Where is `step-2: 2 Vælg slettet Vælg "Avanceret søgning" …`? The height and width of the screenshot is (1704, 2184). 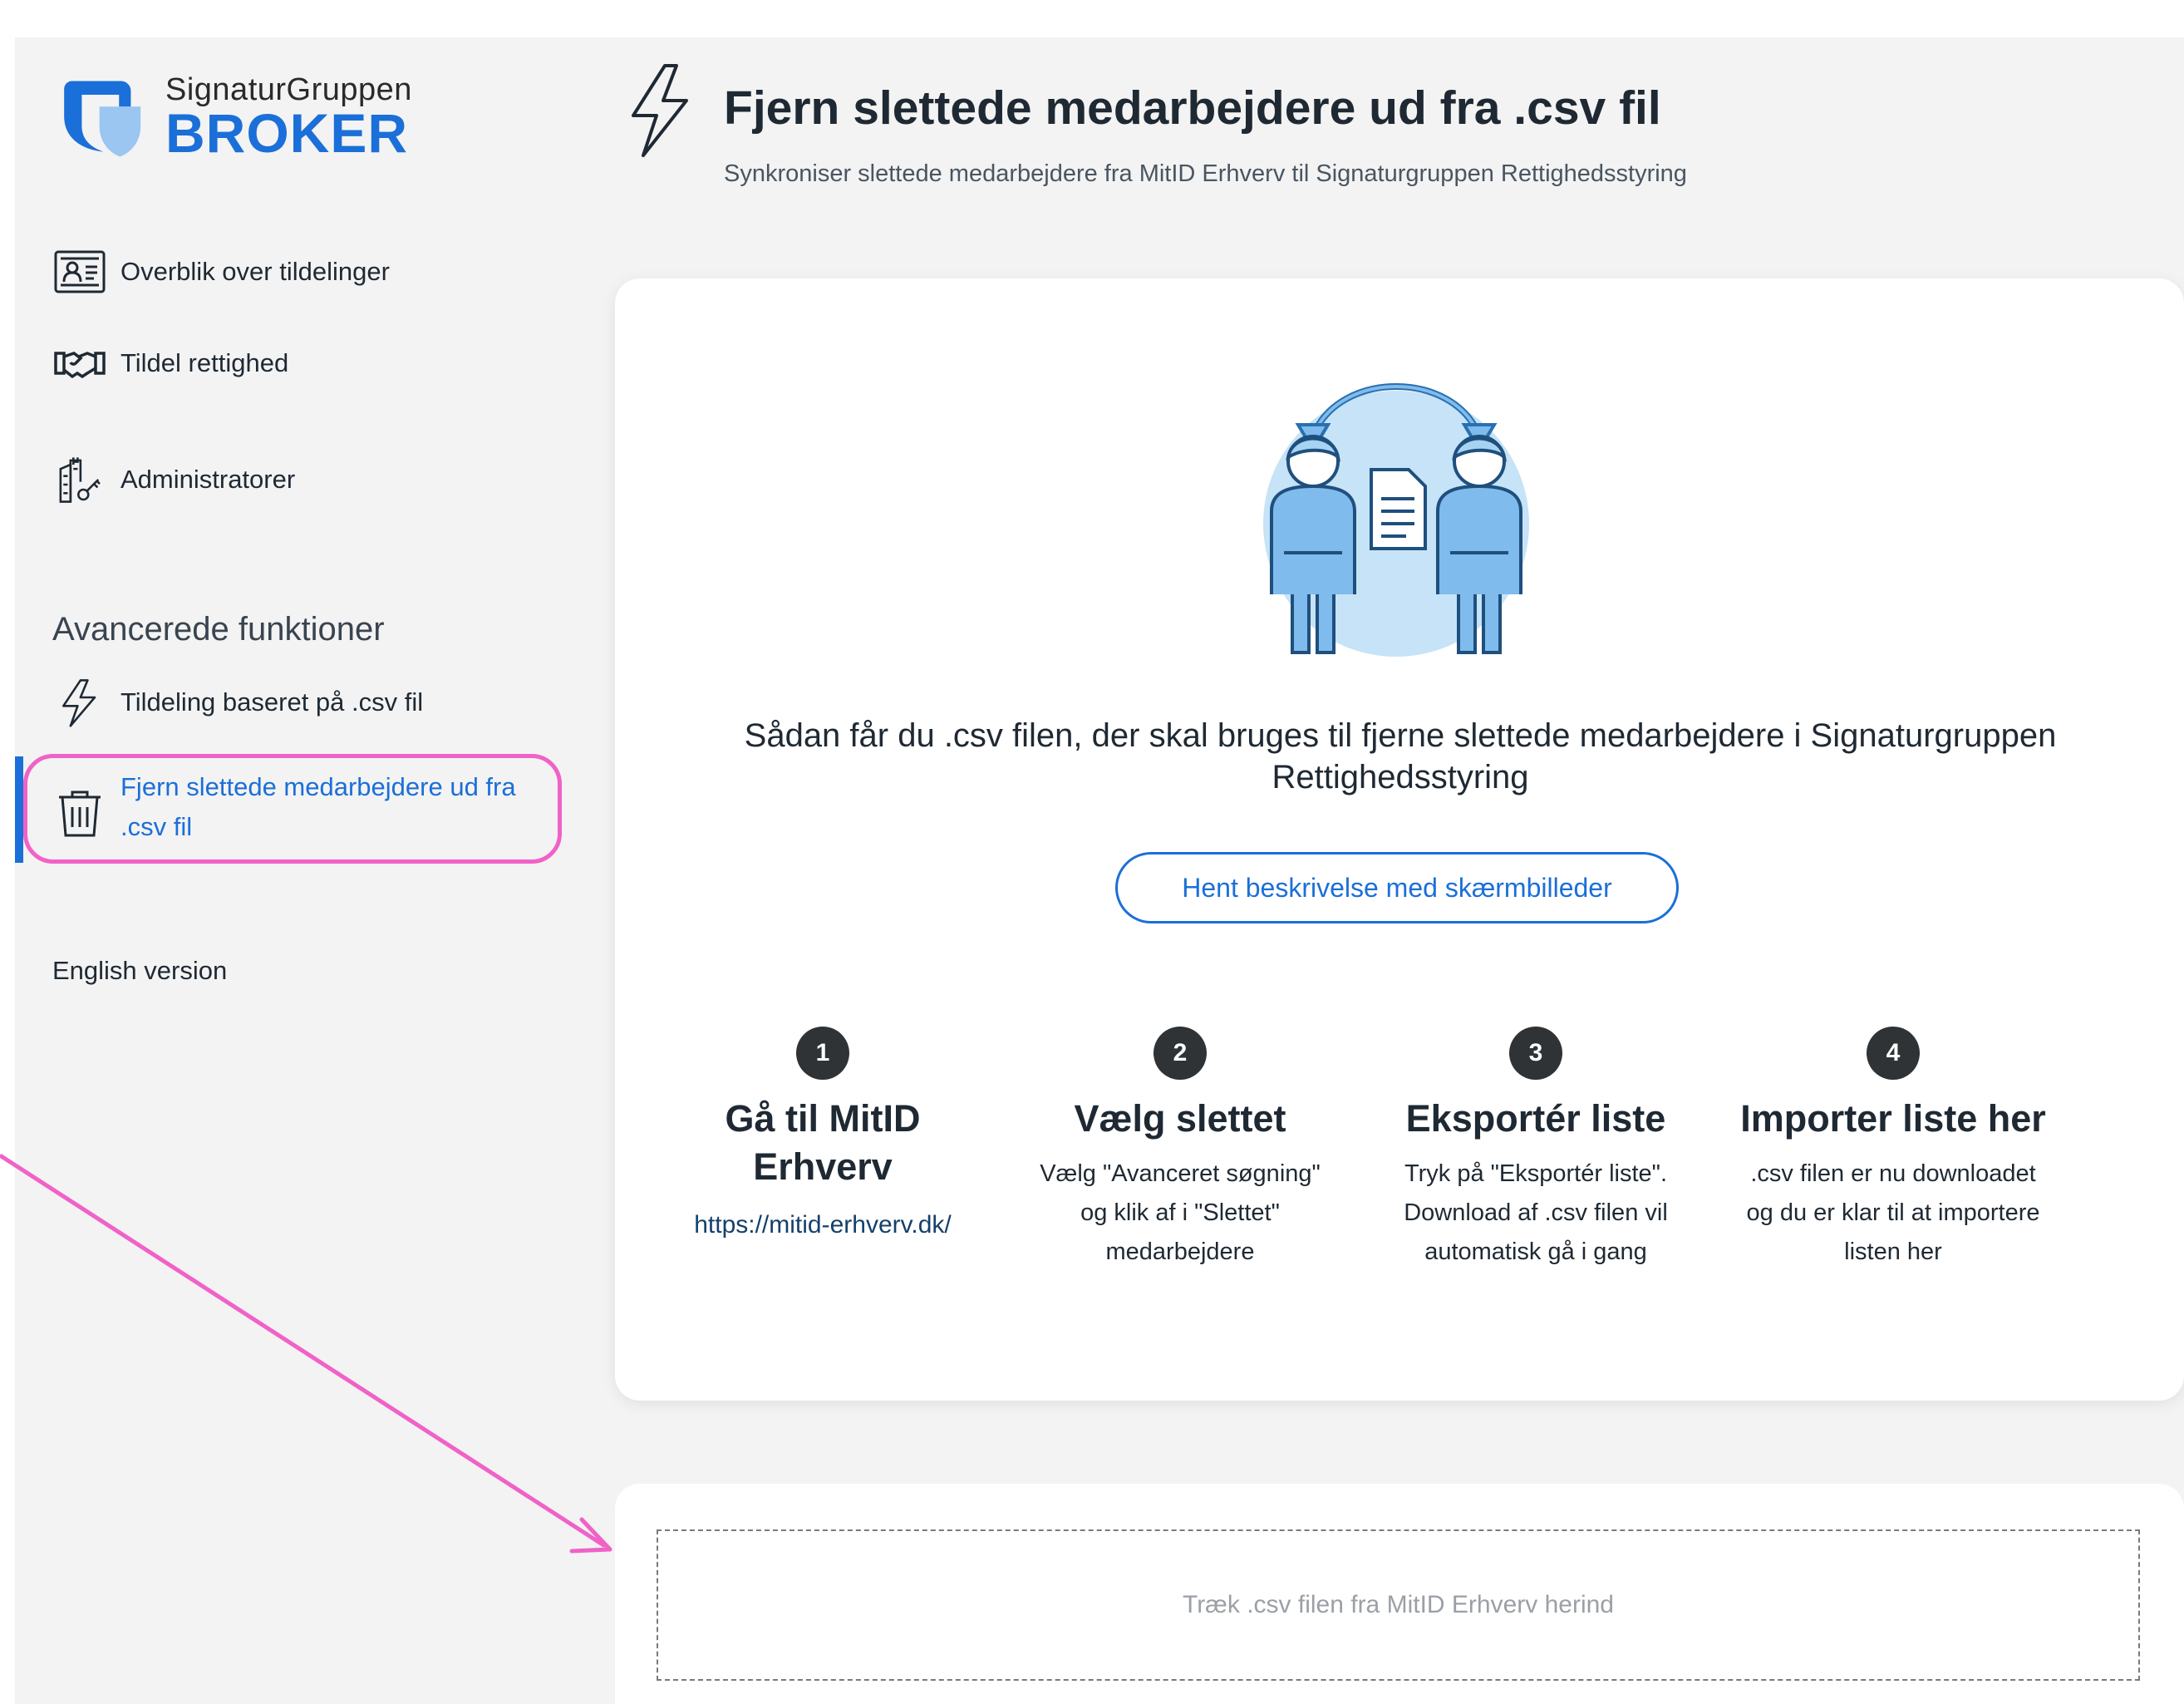
step-2: 2 Vælg slettet Vælg "Avanceret søgning" … is located at coordinates (1180, 1149).